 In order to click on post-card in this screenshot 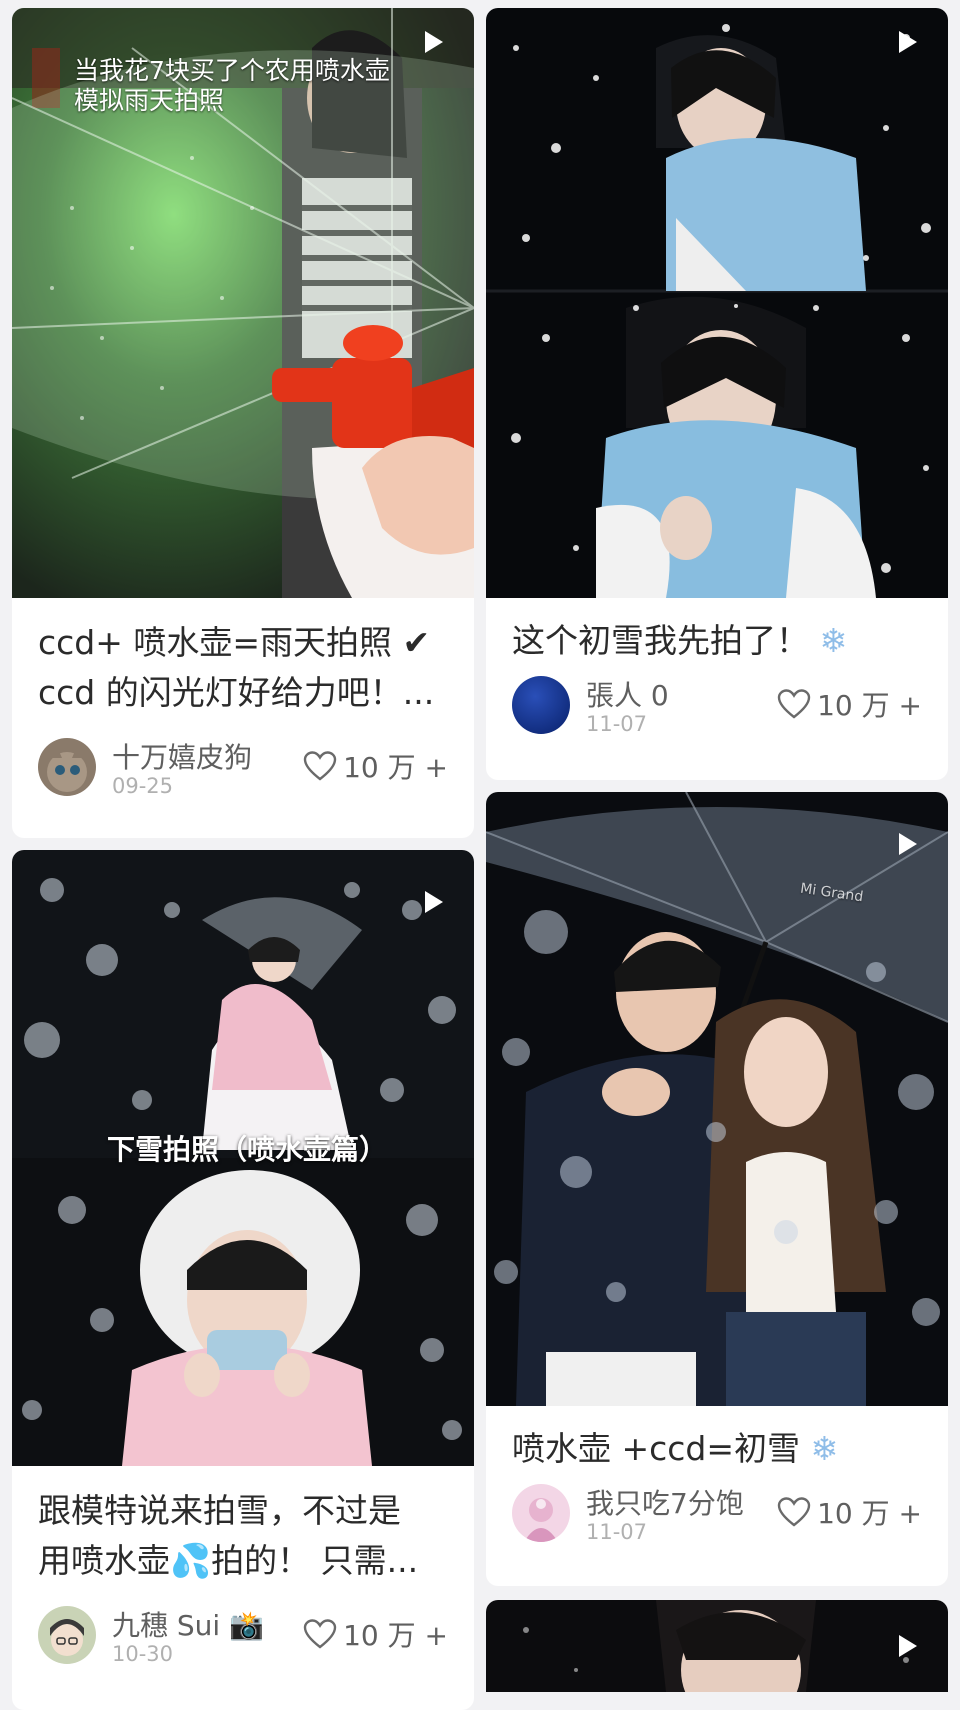, I will do `click(717, 1646)`.